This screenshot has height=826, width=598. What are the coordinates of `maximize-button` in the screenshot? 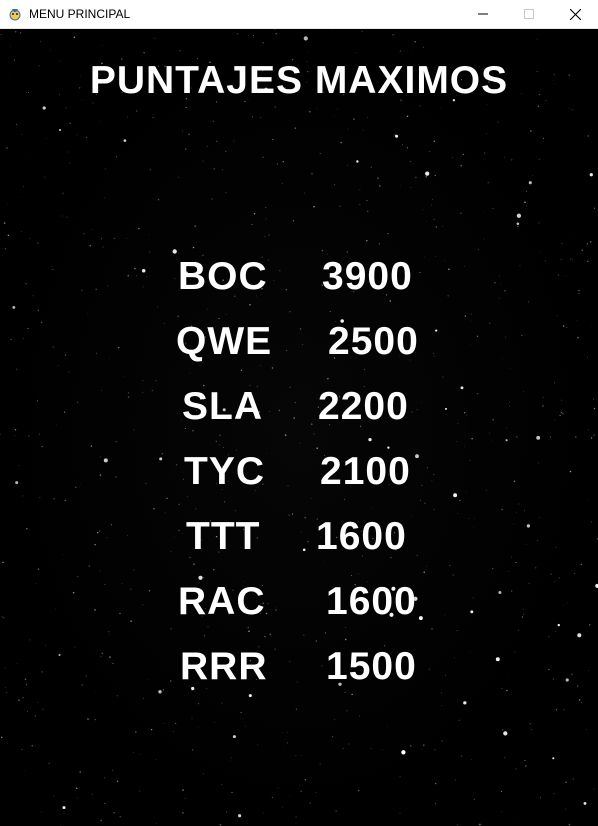 It's located at (529, 14).